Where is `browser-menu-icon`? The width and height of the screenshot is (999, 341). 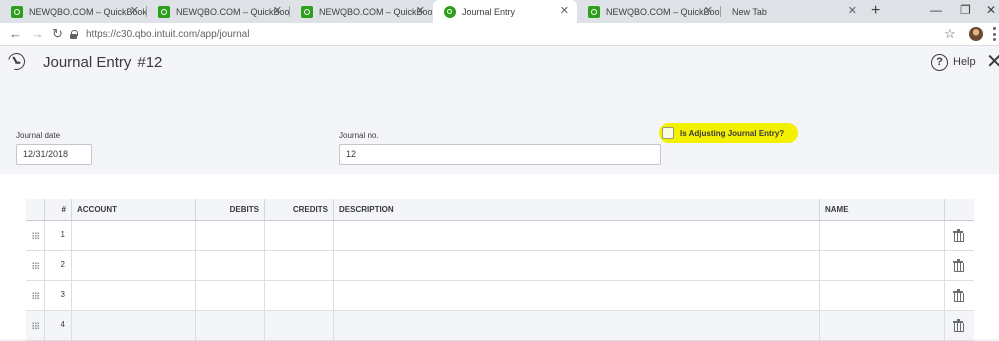
browser-menu-icon is located at coordinates (994, 34).